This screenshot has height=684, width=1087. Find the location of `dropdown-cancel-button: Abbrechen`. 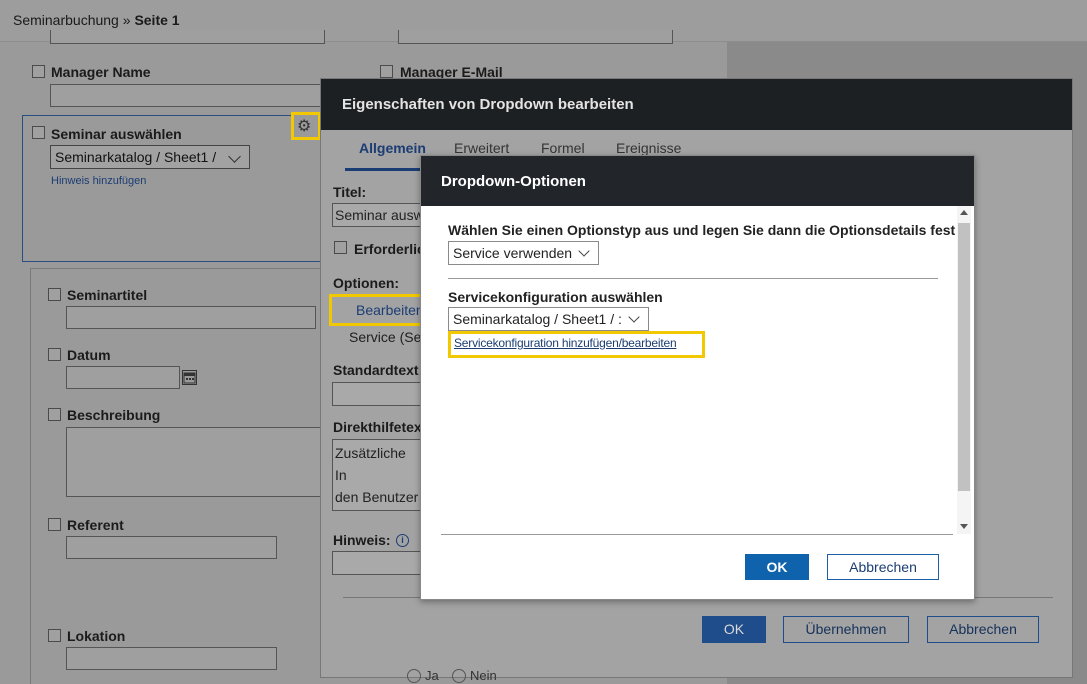

dropdown-cancel-button: Abbrechen is located at coordinates (883, 567).